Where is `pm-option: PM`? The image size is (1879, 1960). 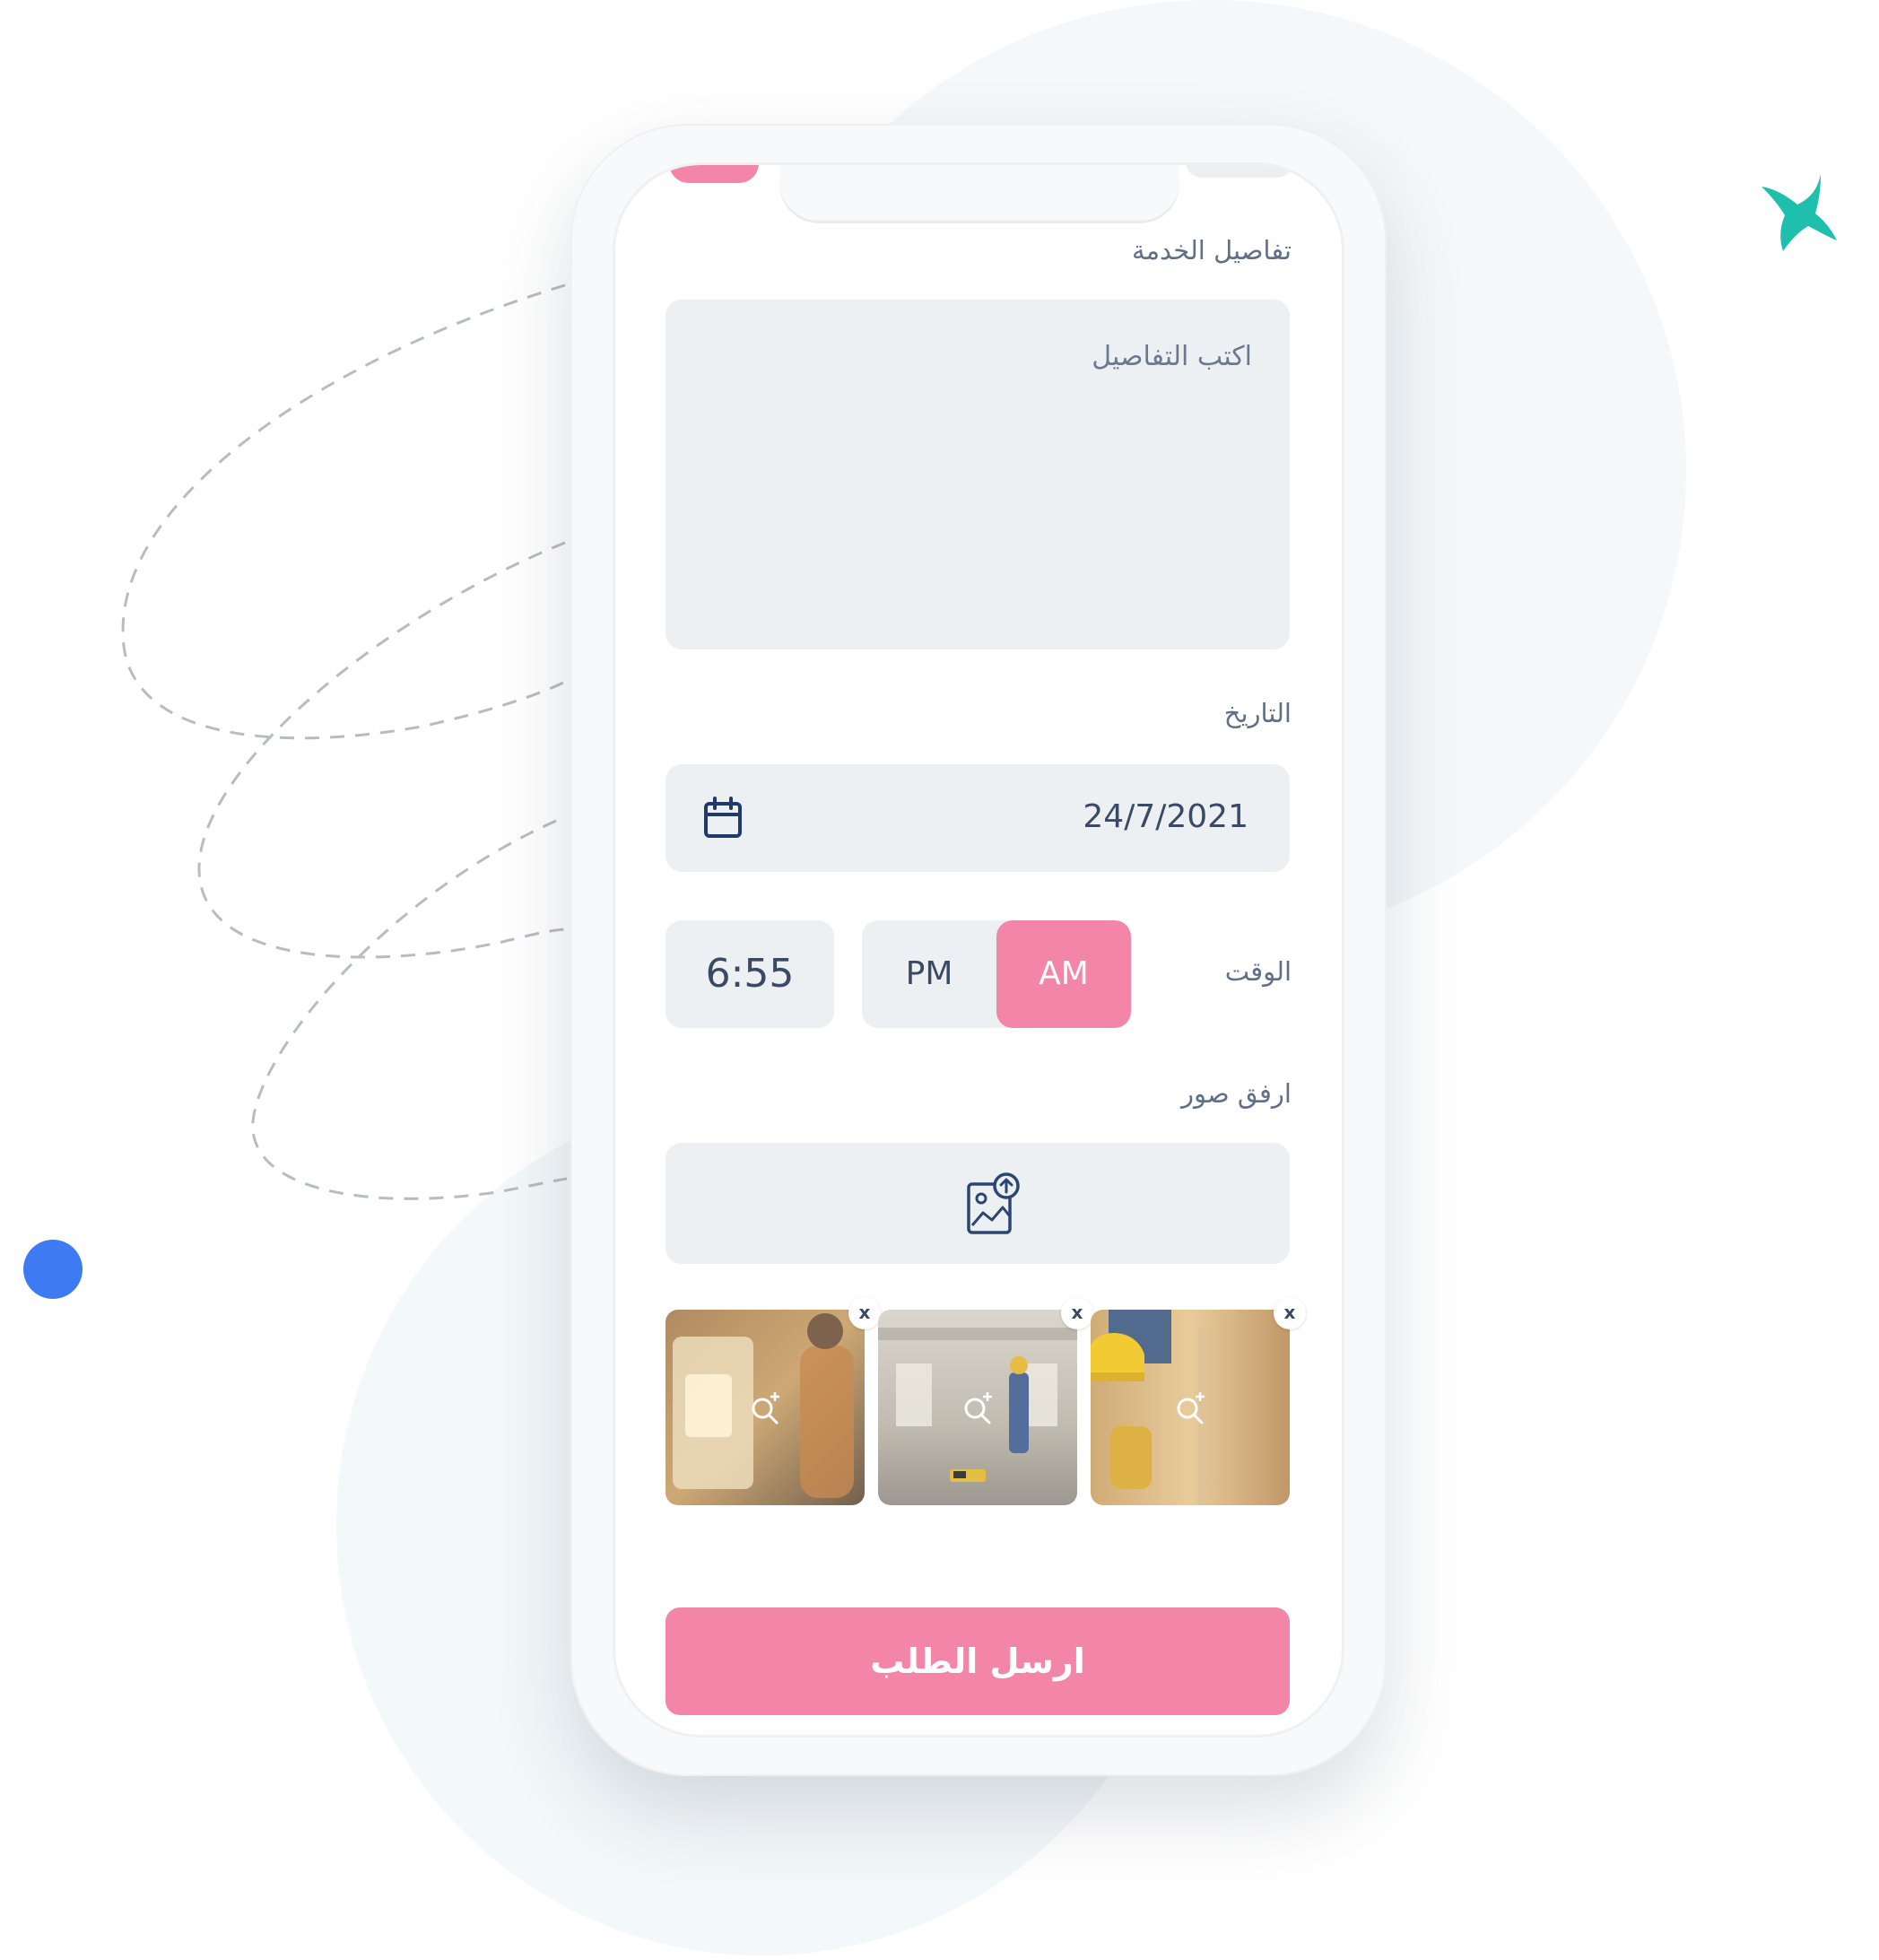
pm-option: PM is located at coordinates (929, 974).